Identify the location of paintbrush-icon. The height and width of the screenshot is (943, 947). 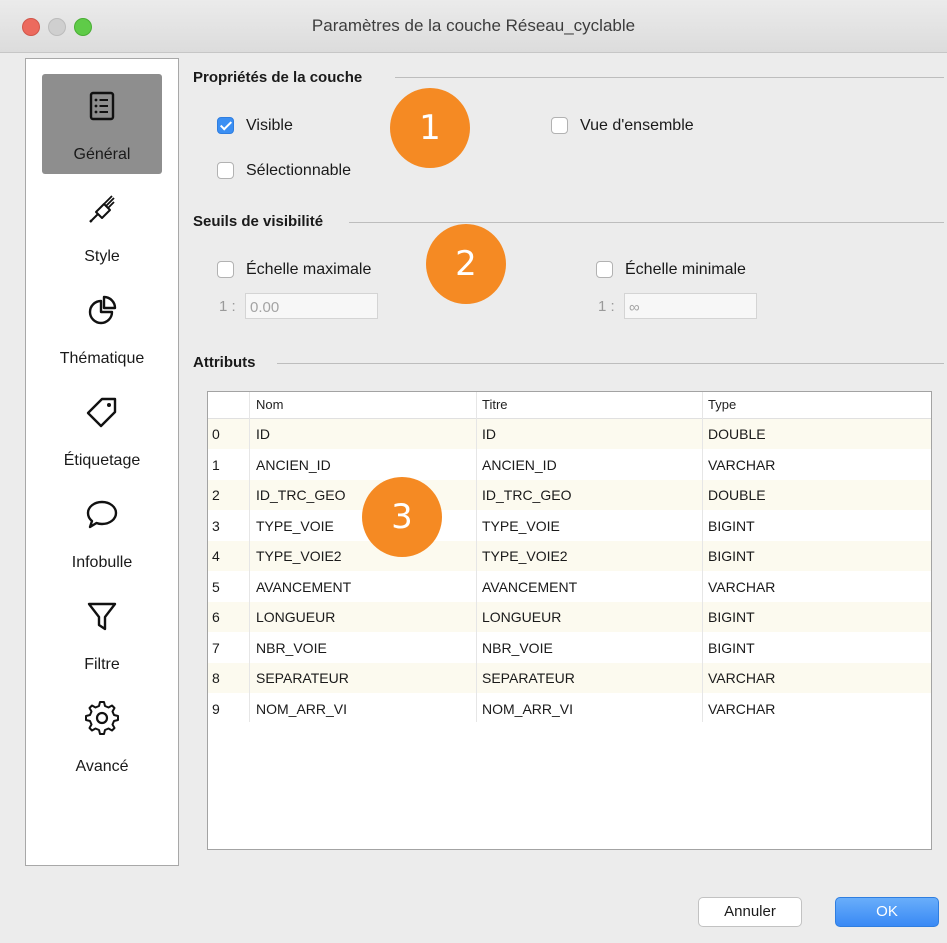
(102, 208).